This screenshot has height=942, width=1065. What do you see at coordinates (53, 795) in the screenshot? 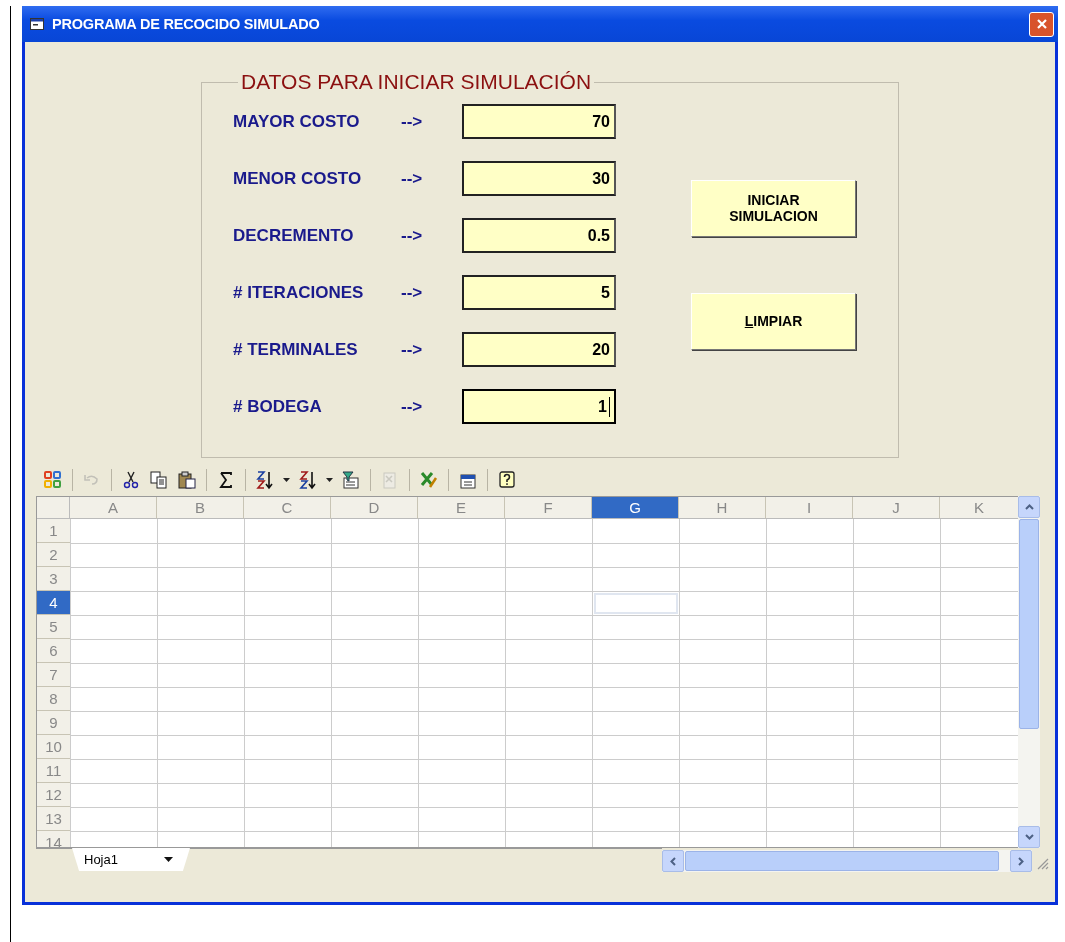
I see `row-header: 12` at bounding box center [53, 795].